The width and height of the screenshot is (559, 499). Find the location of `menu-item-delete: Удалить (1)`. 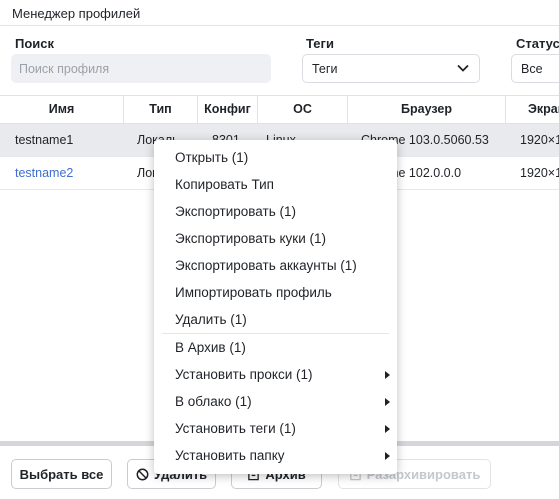

menu-item-delete: Удалить (1) is located at coordinates (275, 320).